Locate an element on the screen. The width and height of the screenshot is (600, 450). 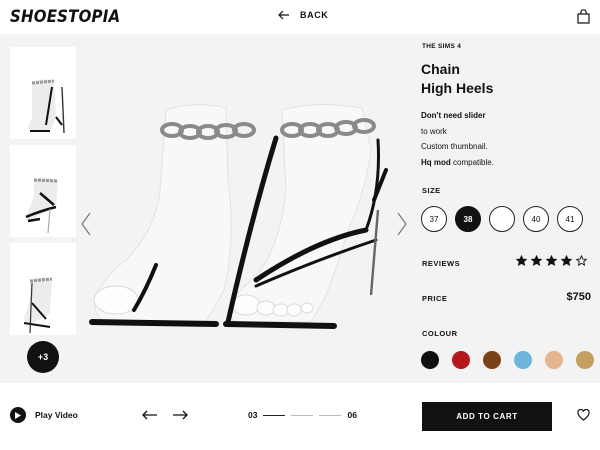
add-to-cart-button: ADD TO CART is located at coordinates (487, 416).